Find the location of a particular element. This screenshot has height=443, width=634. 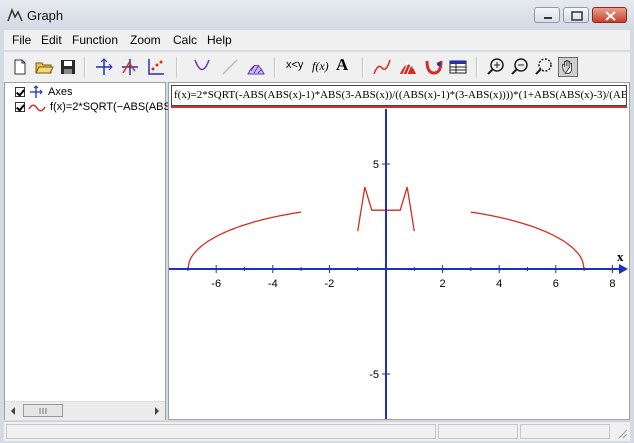

maximize-icon is located at coordinates (577, 16).